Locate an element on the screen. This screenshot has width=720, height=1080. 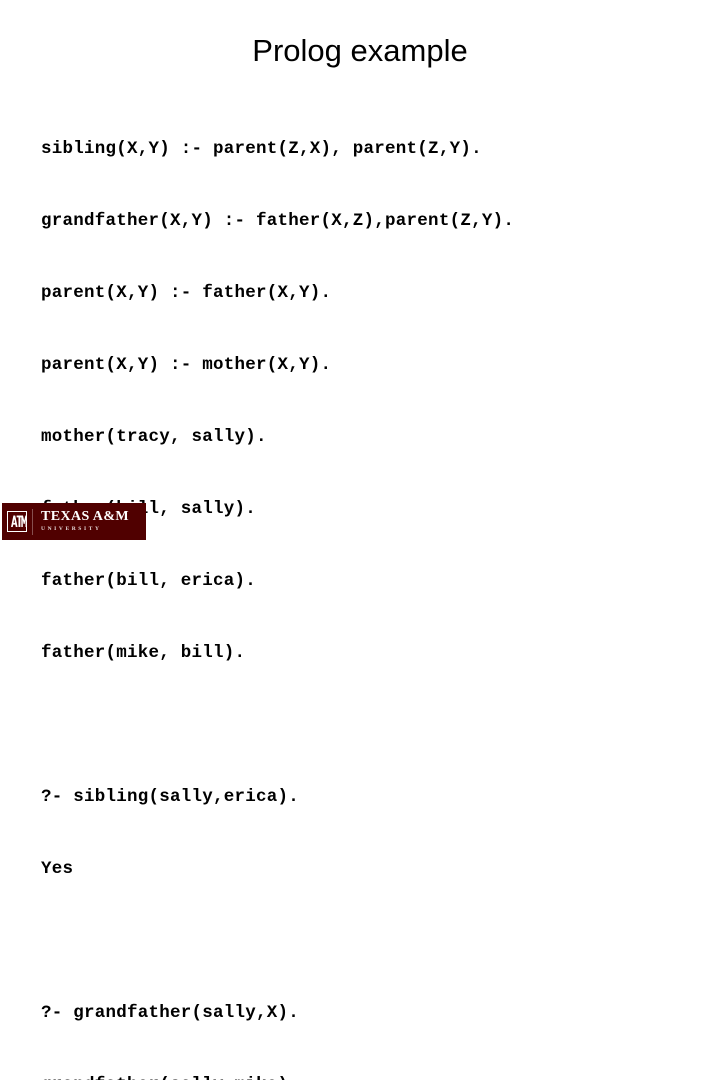
tamu-university-name: TEXAS A&M is located at coordinates (85, 516).